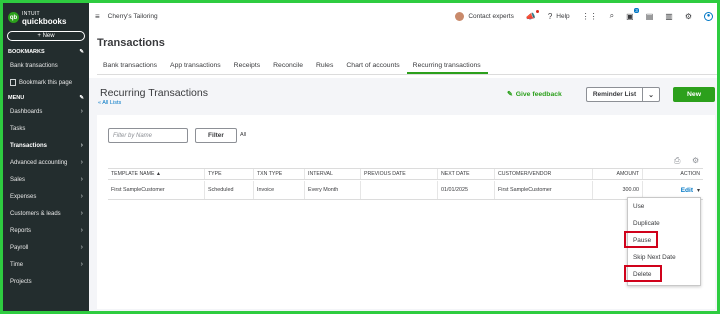 The width and height of the screenshot is (720, 314). Describe the element at coordinates (288, 66) in the screenshot. I see `tab-reconcile: Reconcile` at that location.